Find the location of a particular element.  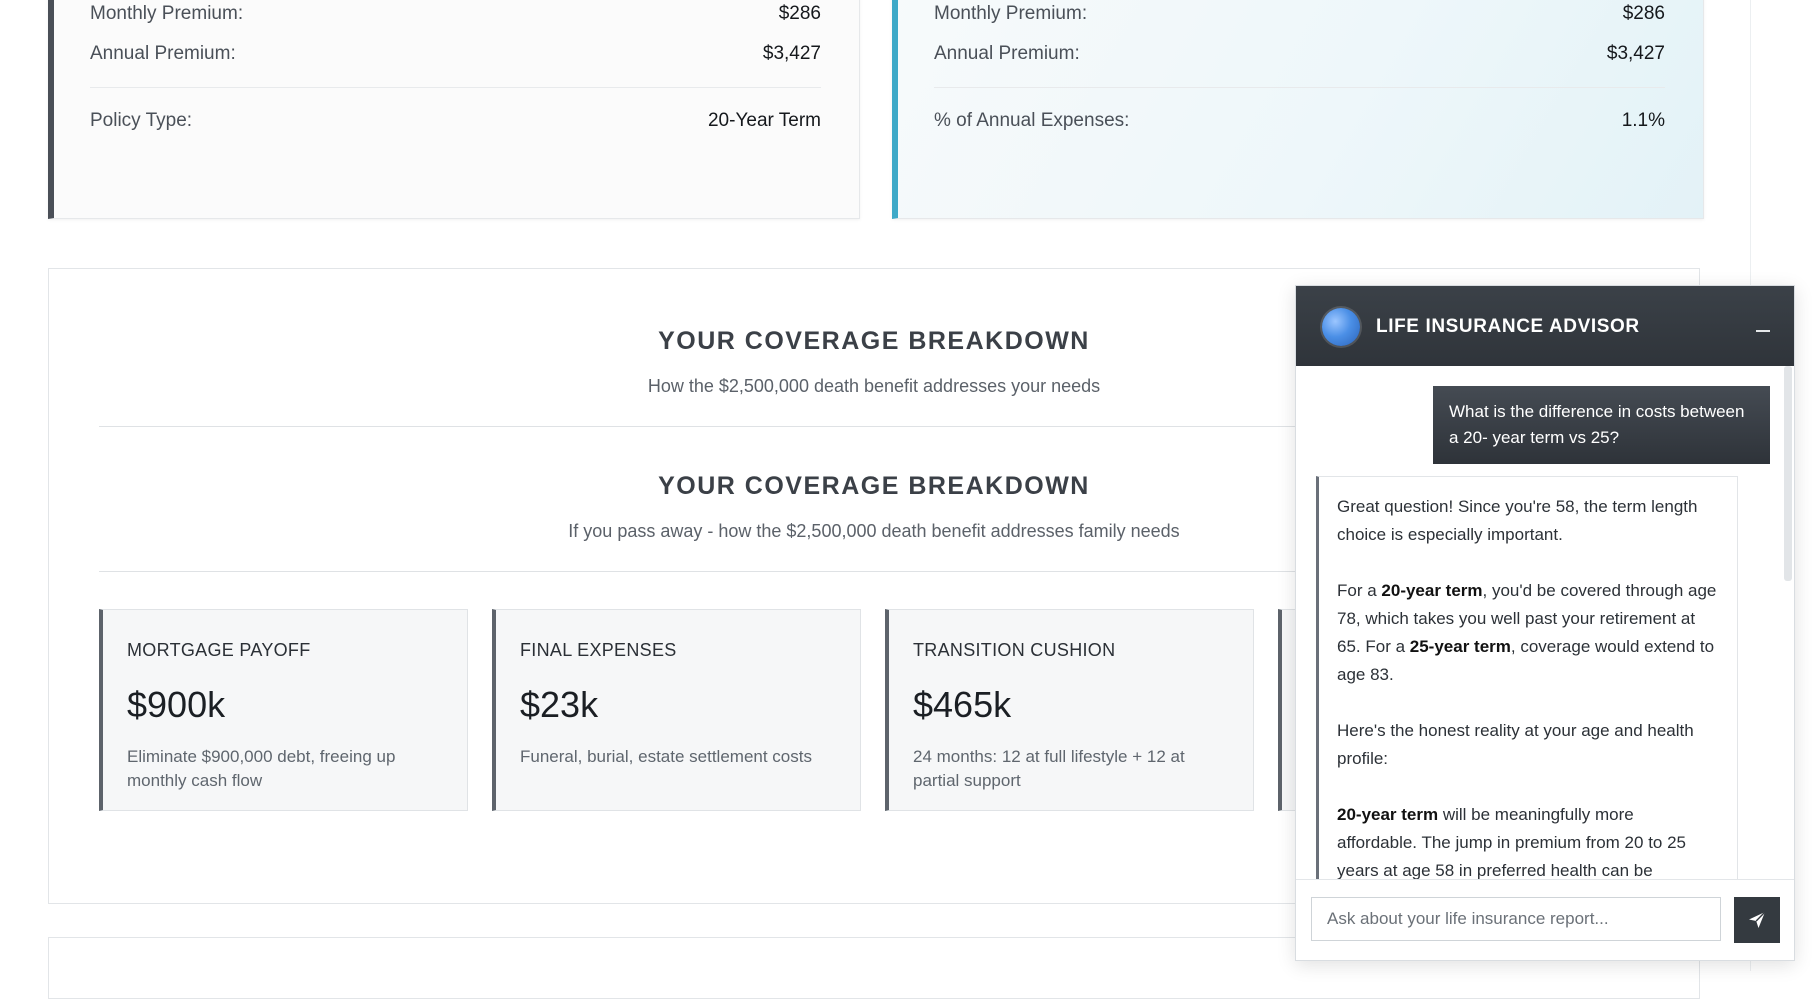

tile-value: $23k is located at coordinates (559, 704).